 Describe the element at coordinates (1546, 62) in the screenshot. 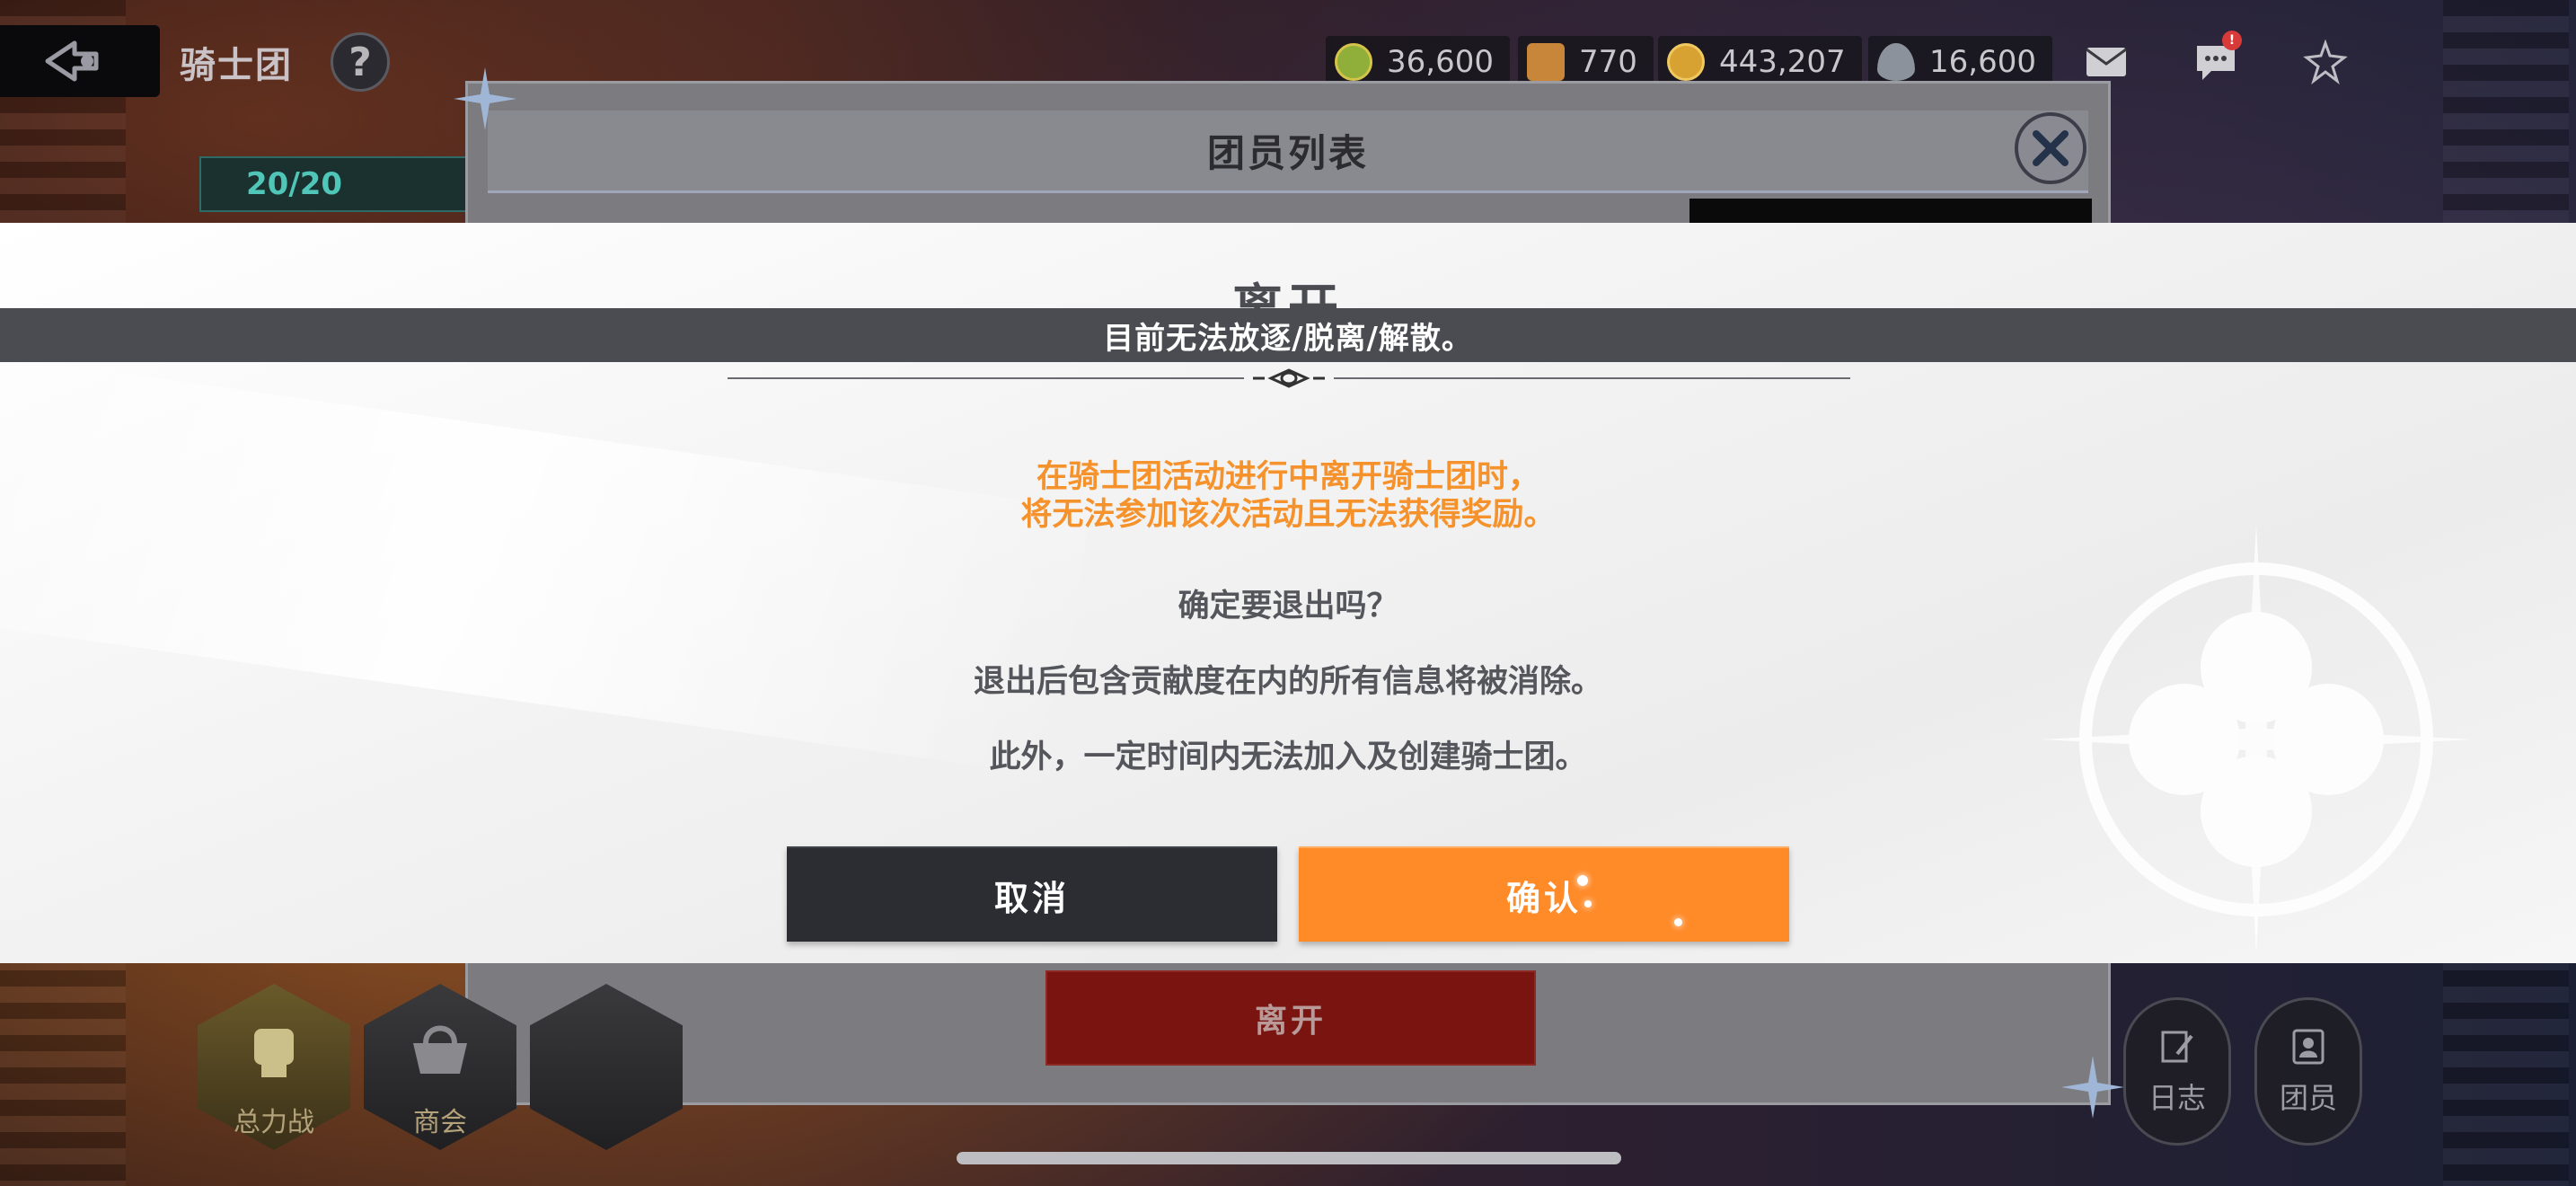

I see `medal-icon` at that location.